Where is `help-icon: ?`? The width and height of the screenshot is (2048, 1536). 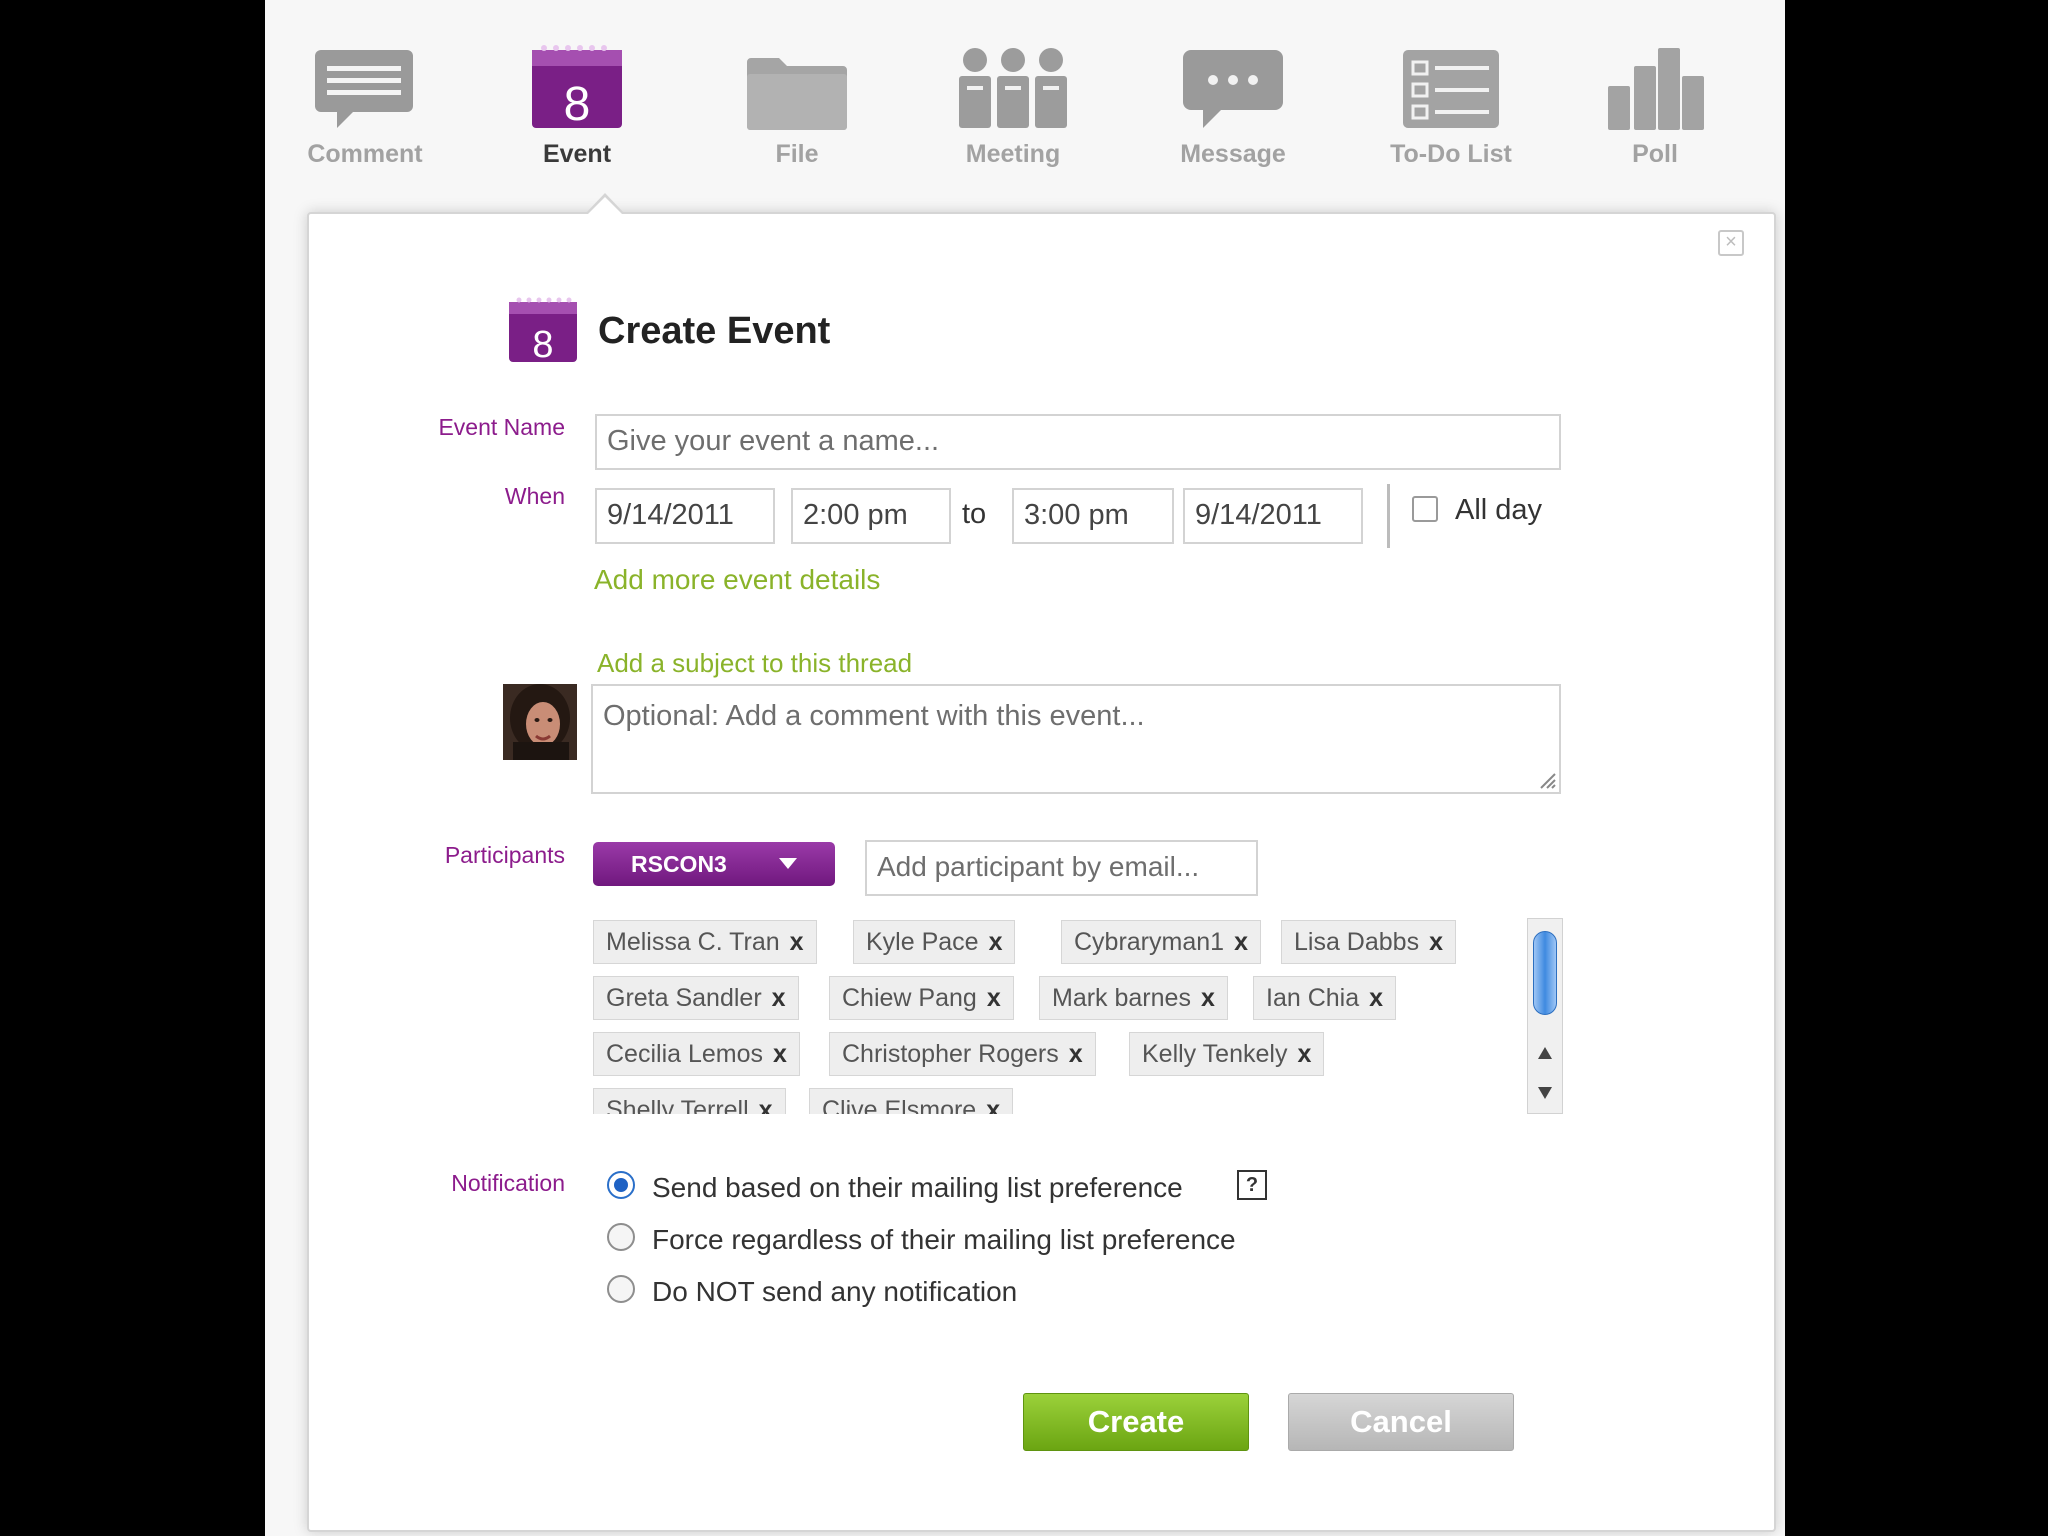
help-icon: ? is located at coordinates (1252, 1185).